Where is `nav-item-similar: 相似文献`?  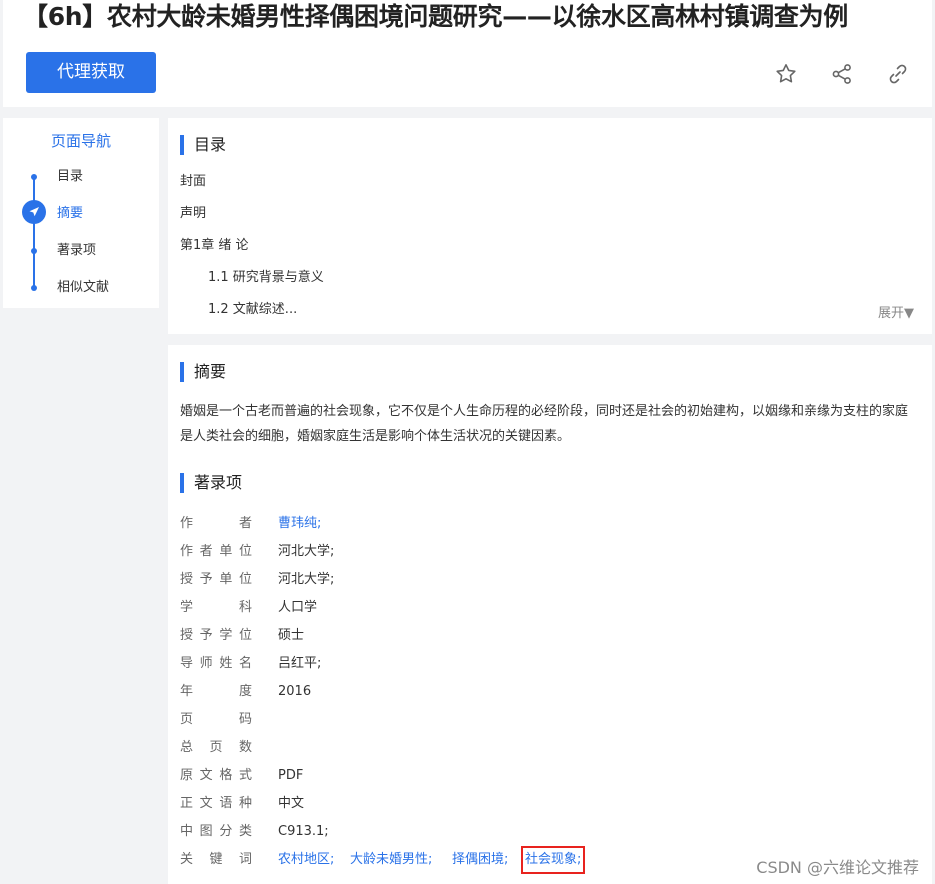
nav-item-similar: 相似文献 is located at coordinates (83, 288).